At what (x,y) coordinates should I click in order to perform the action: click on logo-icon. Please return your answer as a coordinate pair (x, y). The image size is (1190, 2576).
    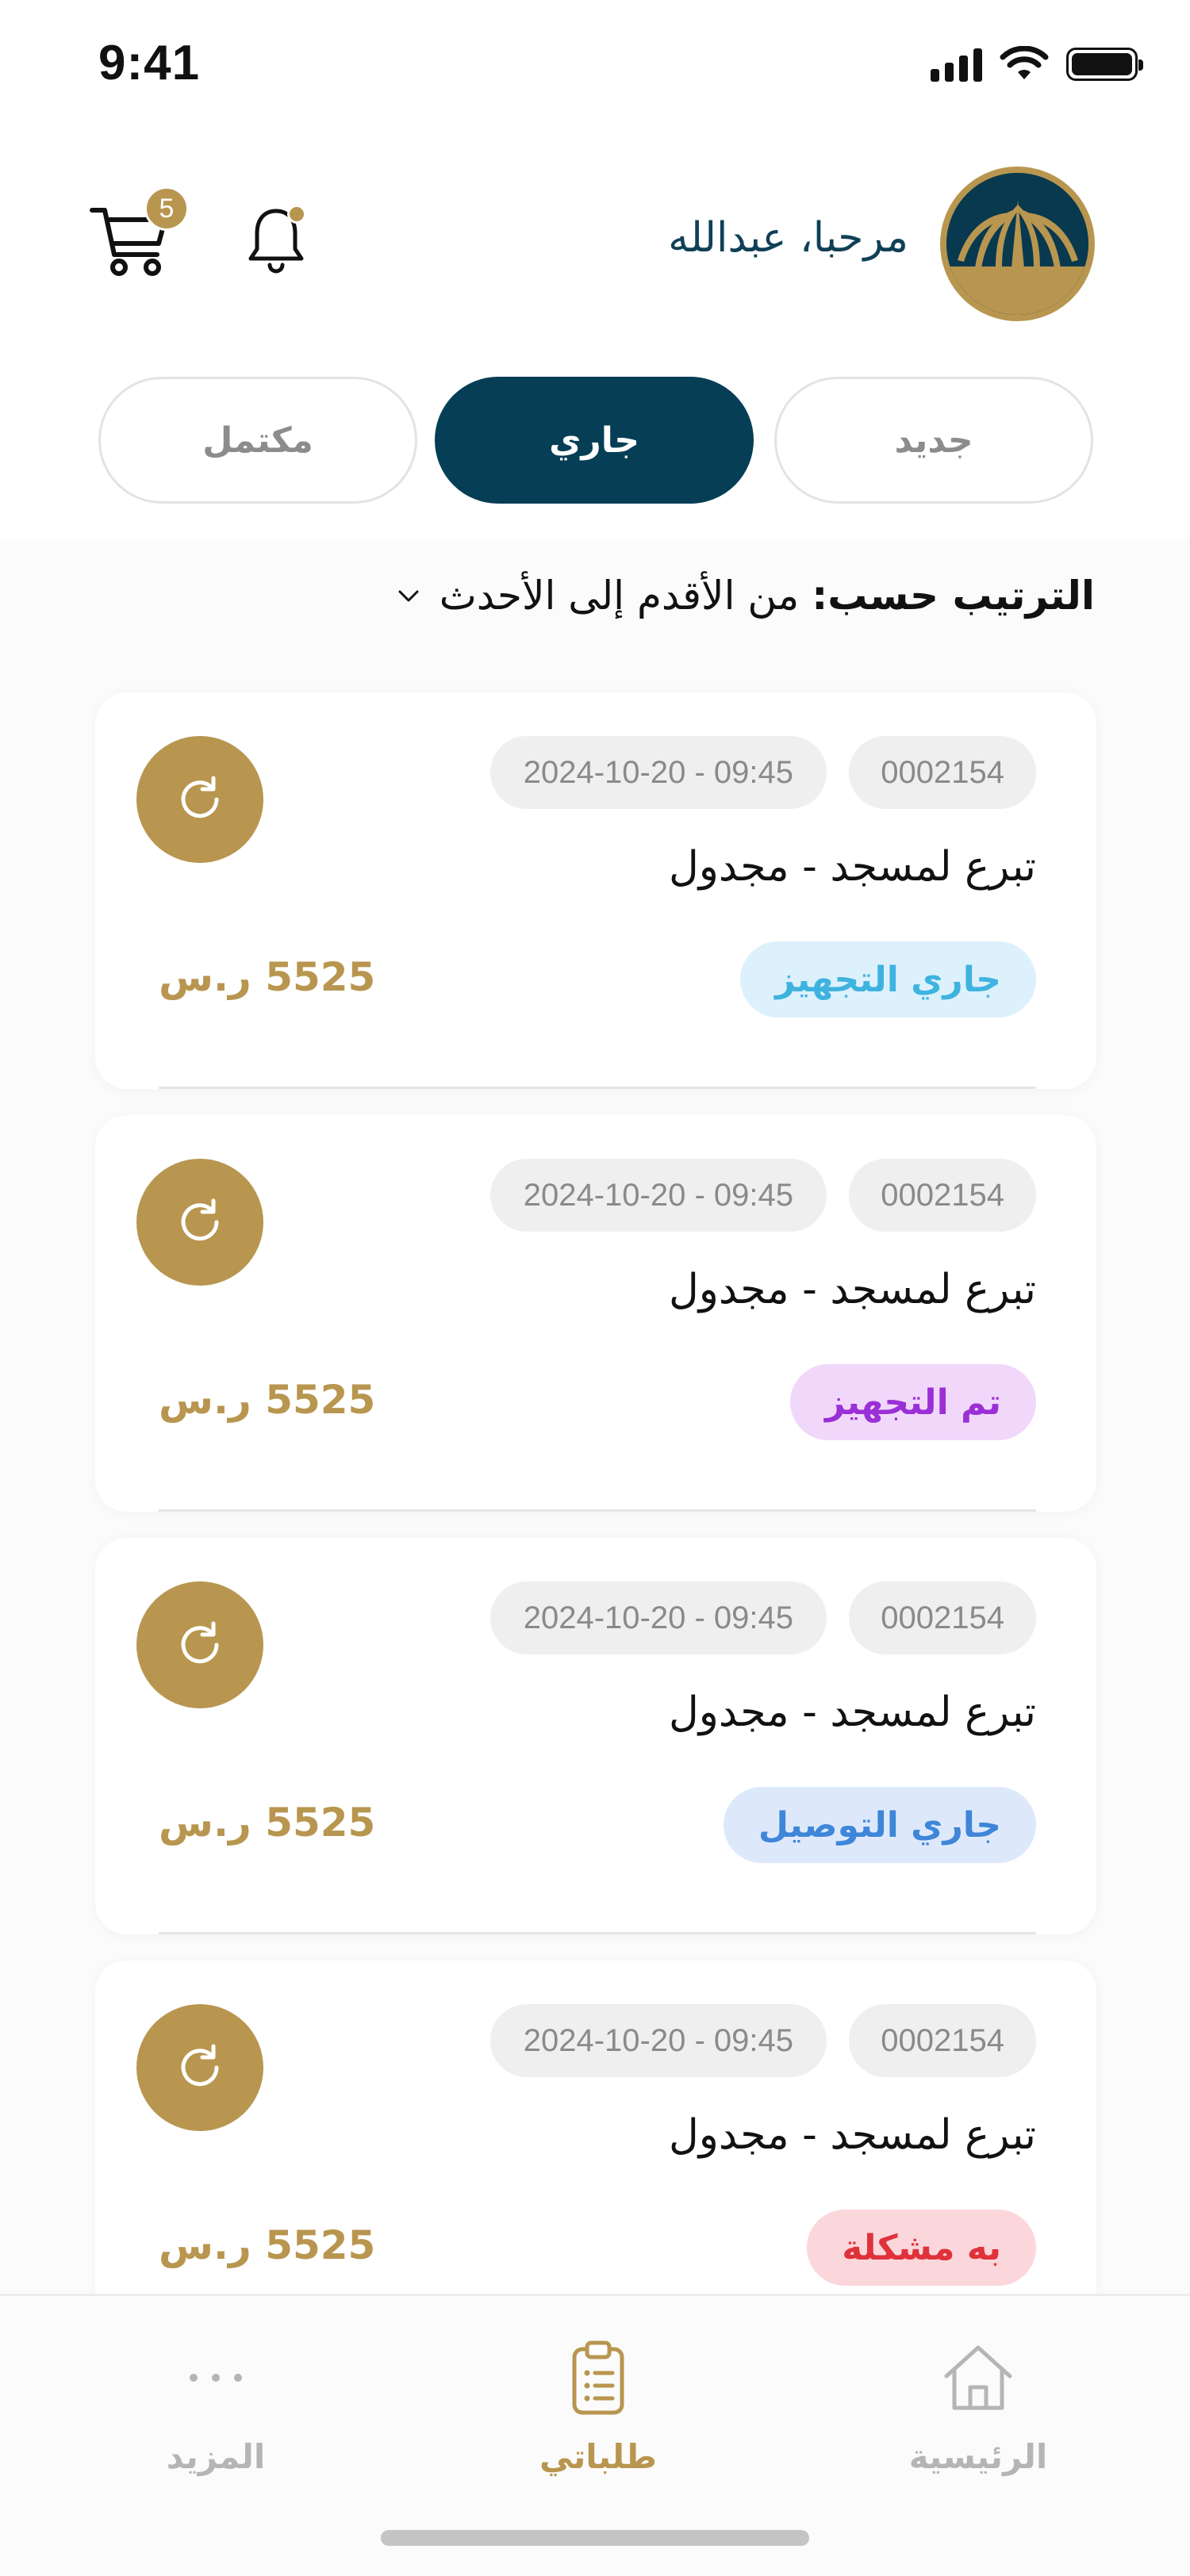
    Looking at the image, I should click on (1017, 244).